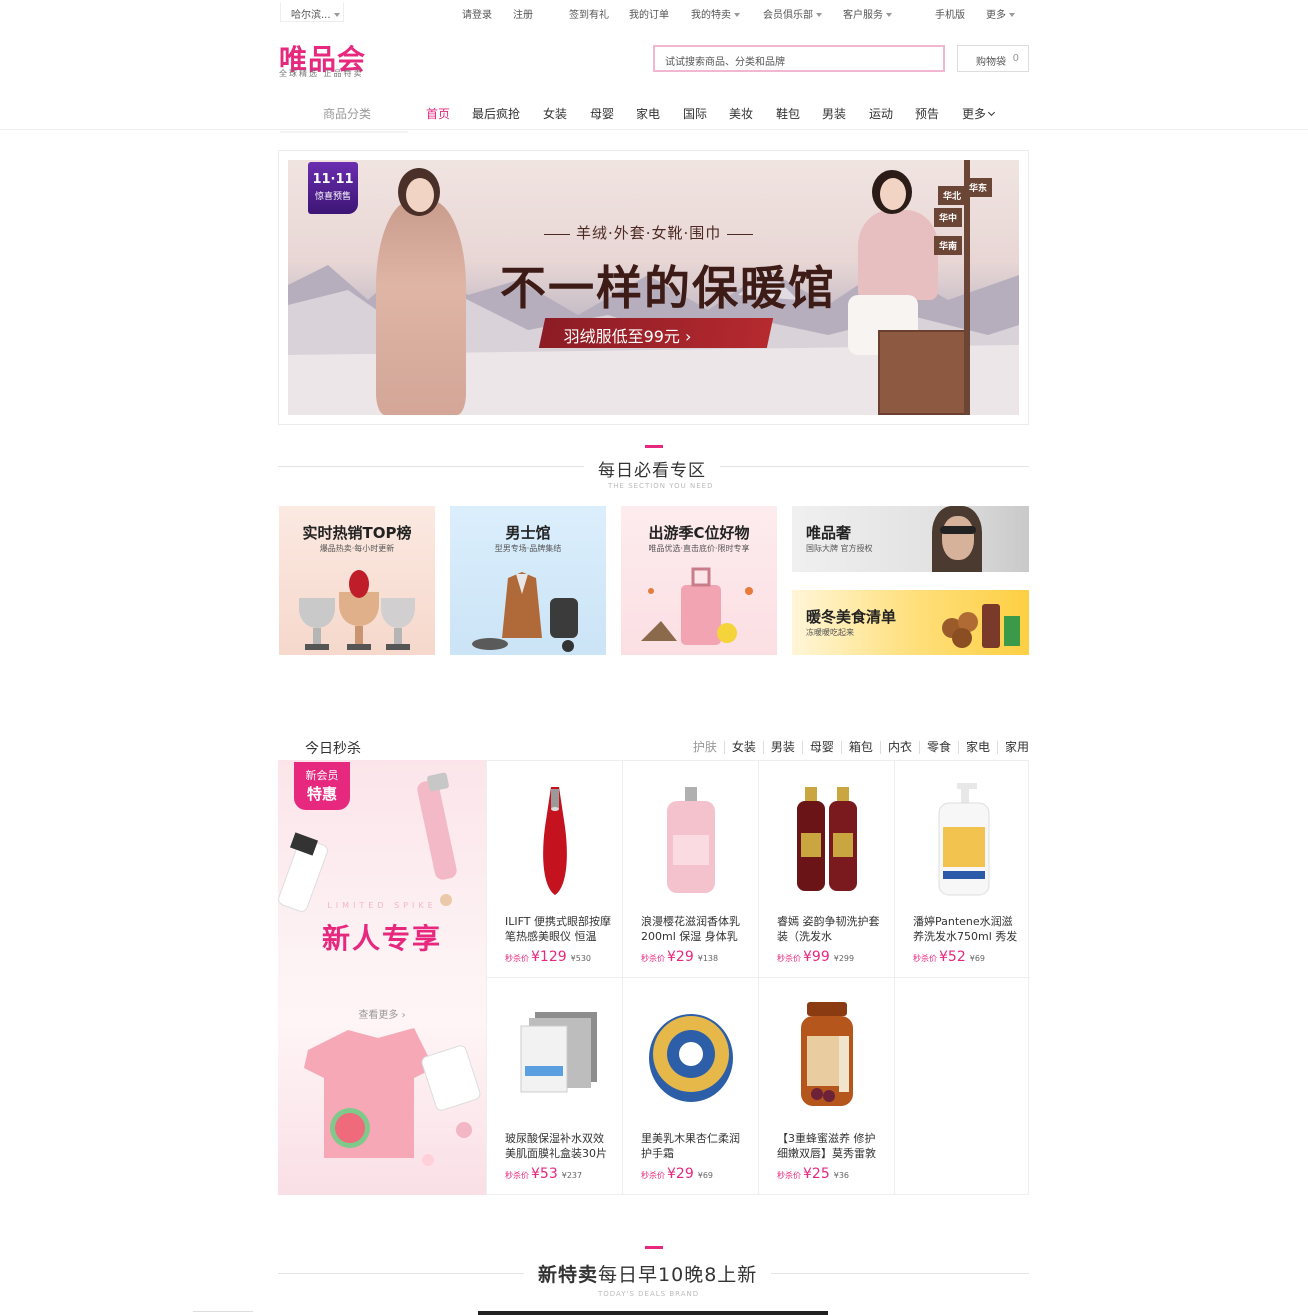  What do you see at coordinates (602, 113) in the screenshot?
I see `nav-item-baby: 母婴` at bounding box center [602, 113].